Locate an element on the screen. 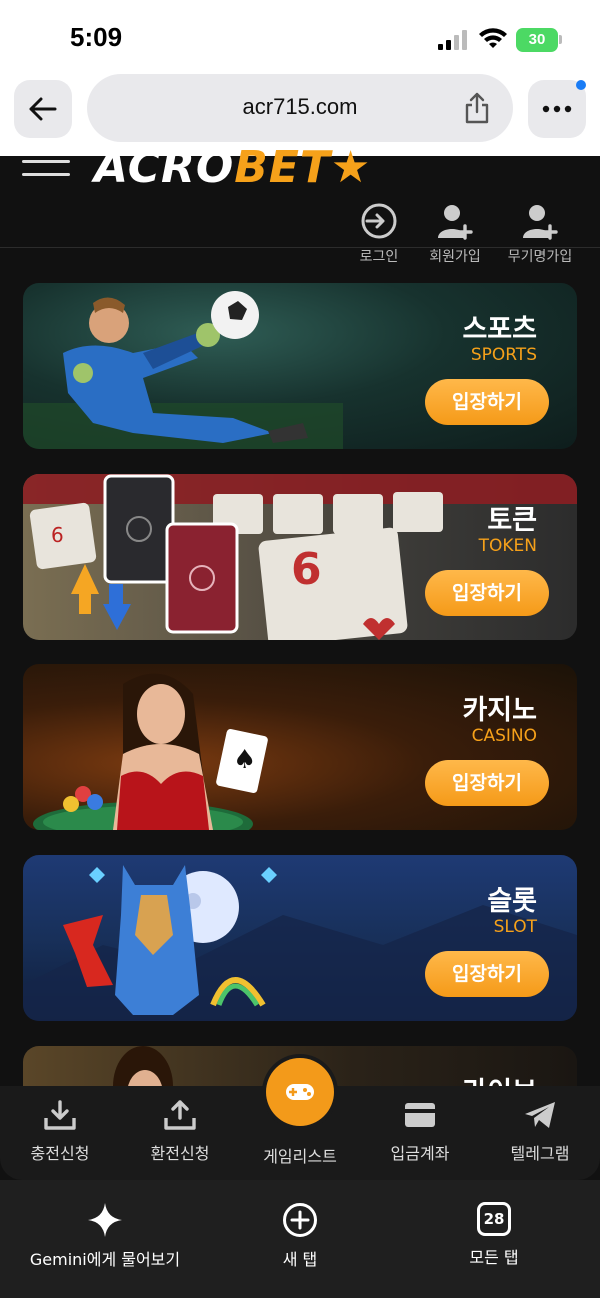  all-tabs-button: 28 모든 탭 is located at coordinates (494, 1235).